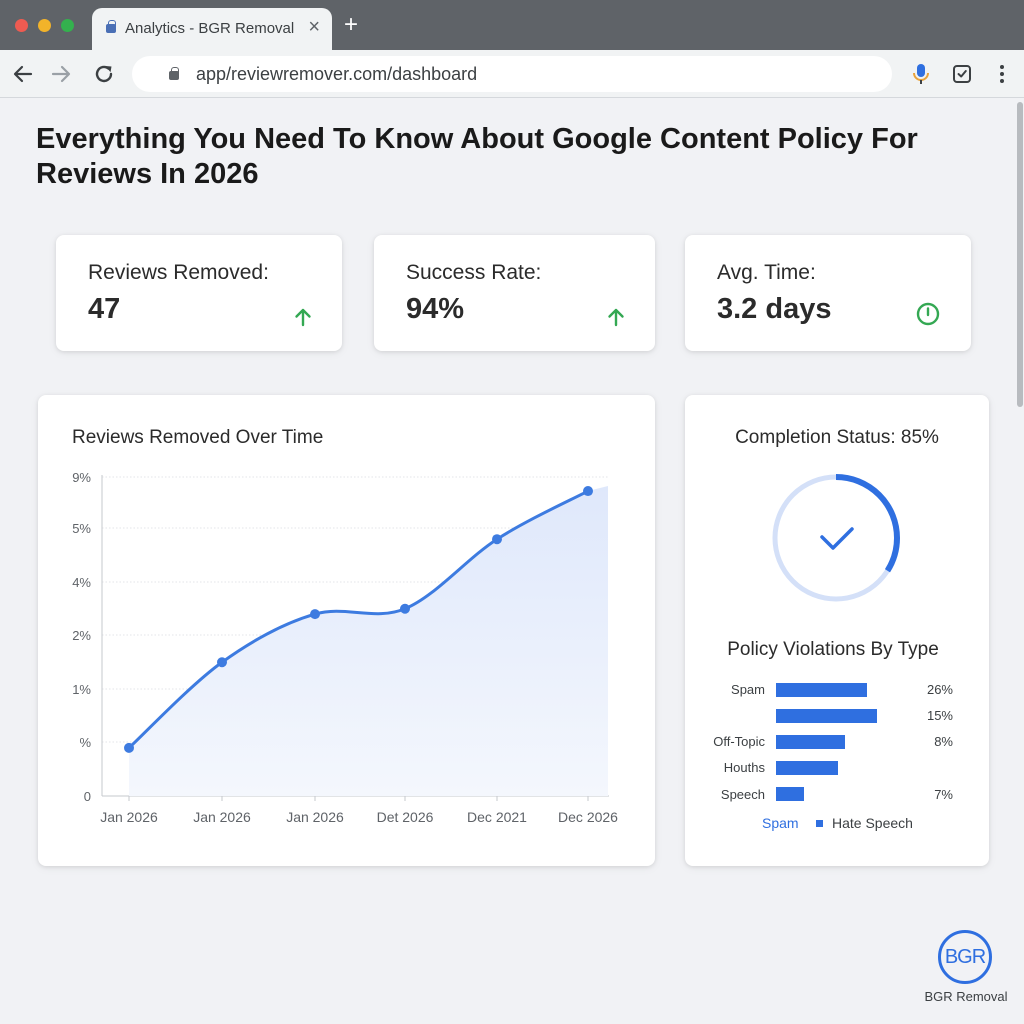 The width and height of the screenshot is (1024, 1024). Describe the element at coordinates (104, 309) in the screenshot. I see `kpi-value: 47` at that location.